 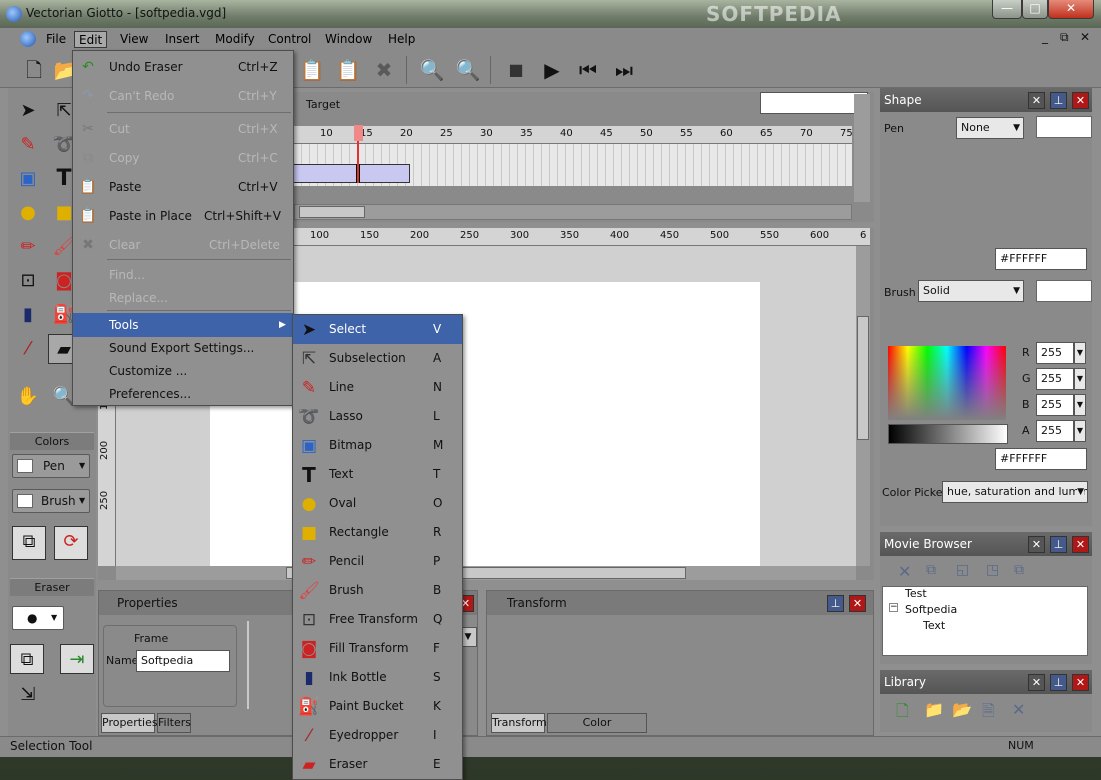 I want to click on swap-colors-icon: ⧉, so click(x=29, y=543).